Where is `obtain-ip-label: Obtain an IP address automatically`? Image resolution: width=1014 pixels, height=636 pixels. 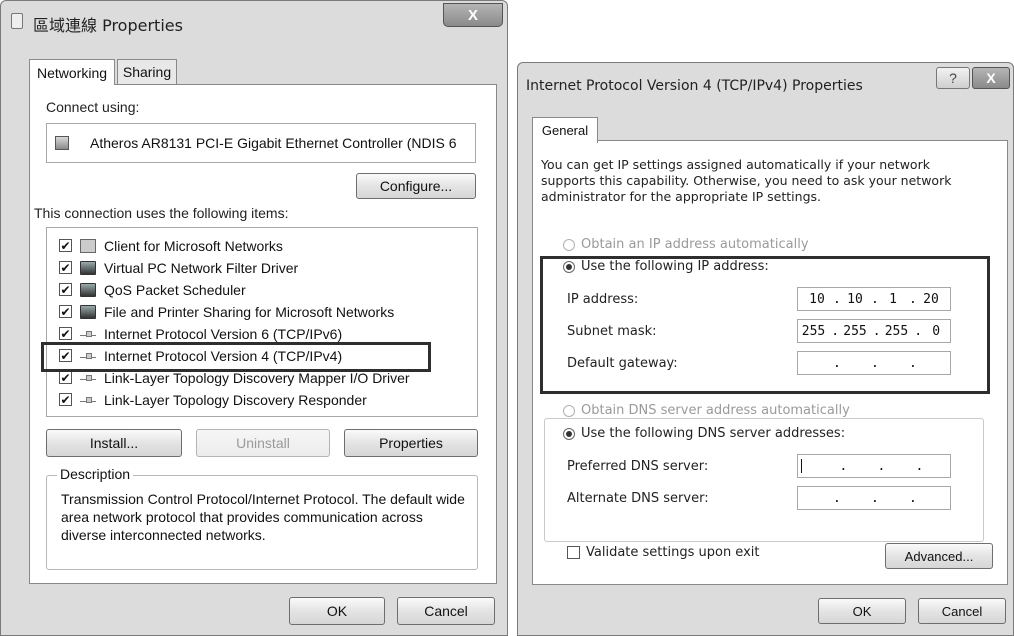
obtain-ip-label: Obtain an IP address automatically is located at coordinates (695, 244).